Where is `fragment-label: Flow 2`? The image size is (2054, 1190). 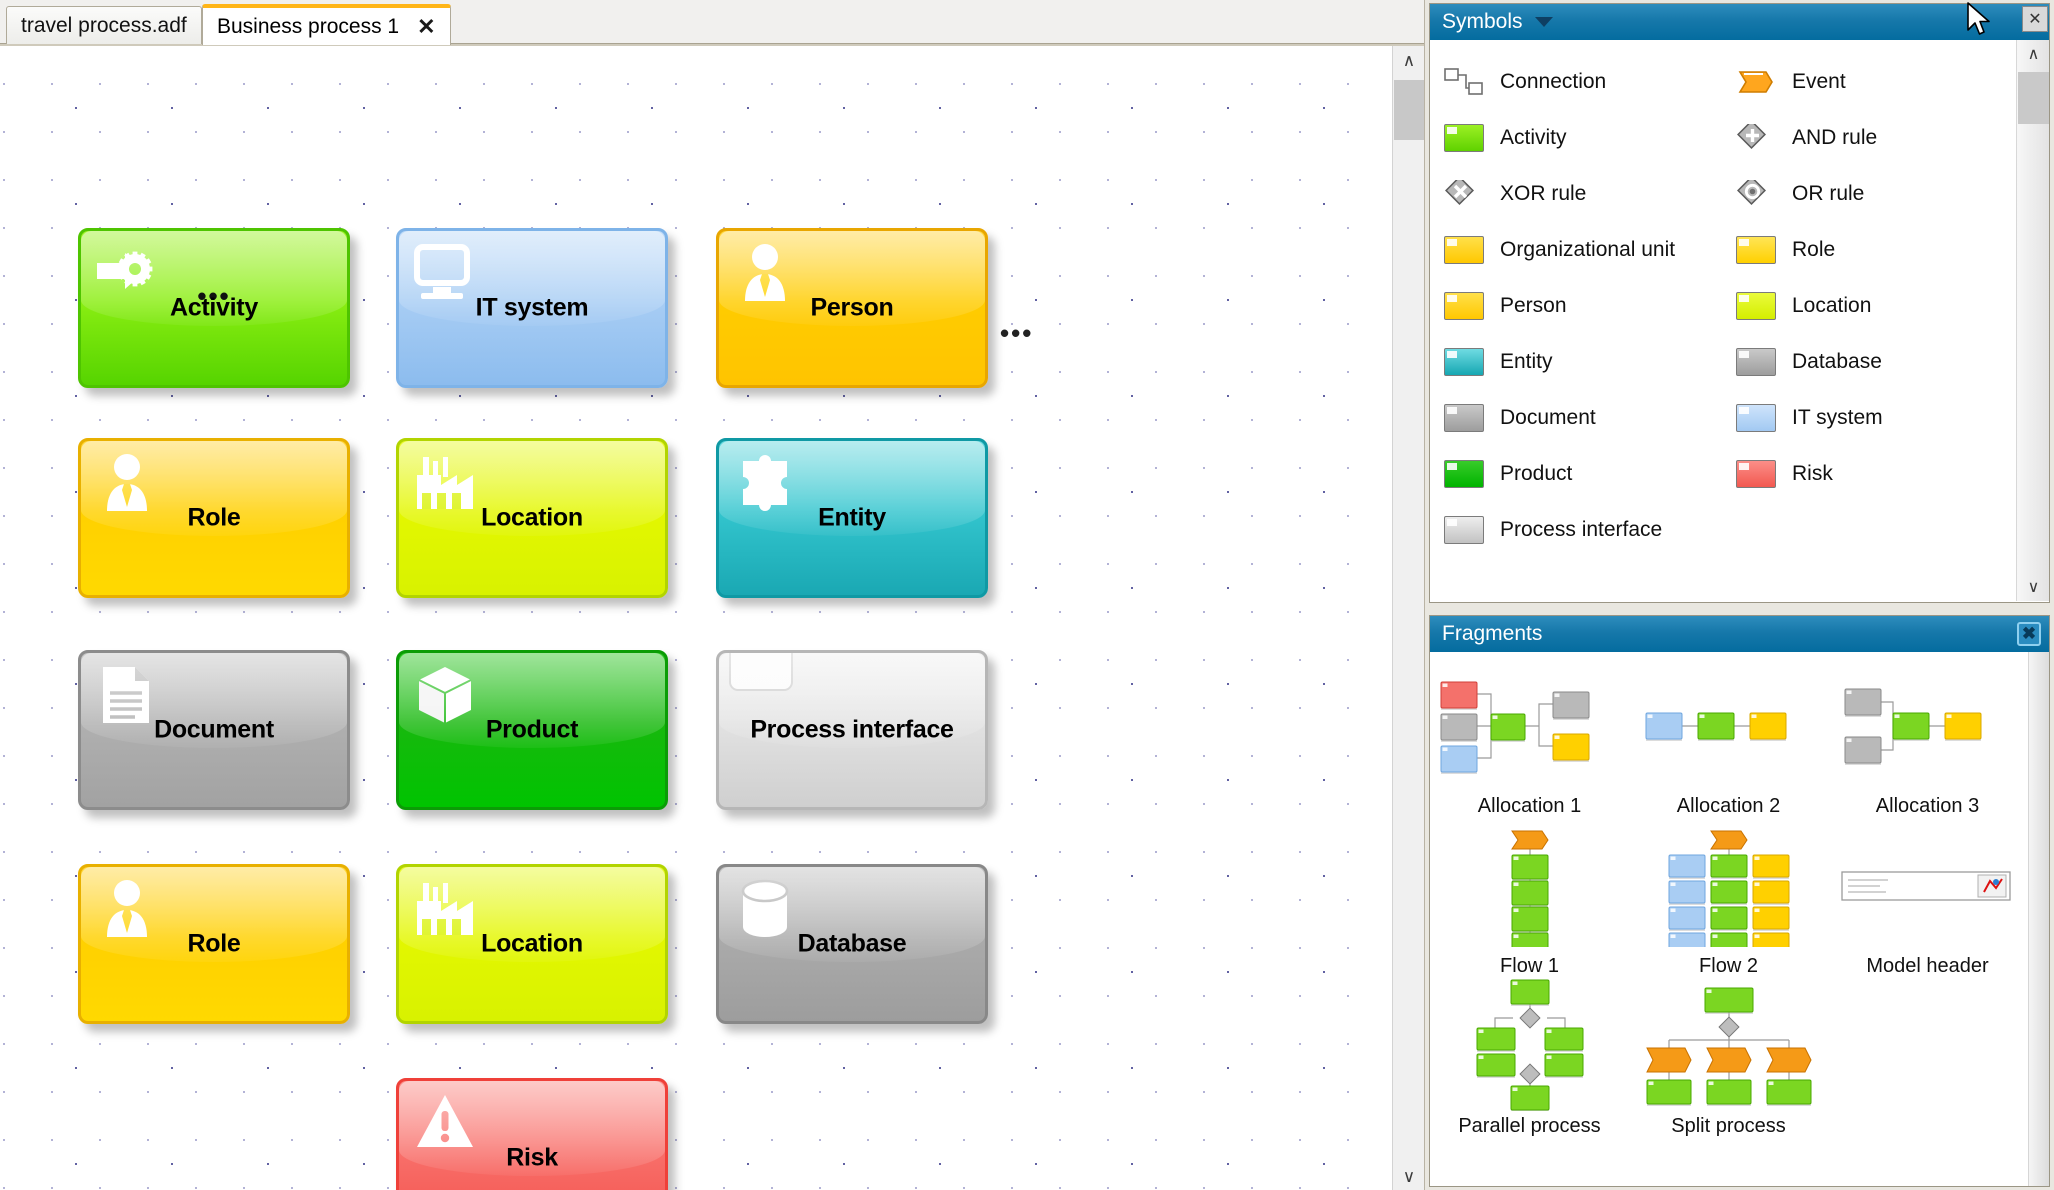
fragment-label: Flow 2 is located at coordinates (1728, 966).